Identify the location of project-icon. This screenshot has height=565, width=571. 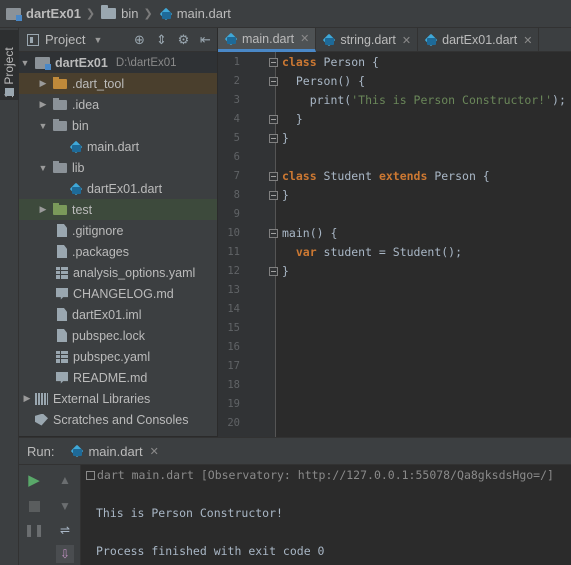
(33, 39).